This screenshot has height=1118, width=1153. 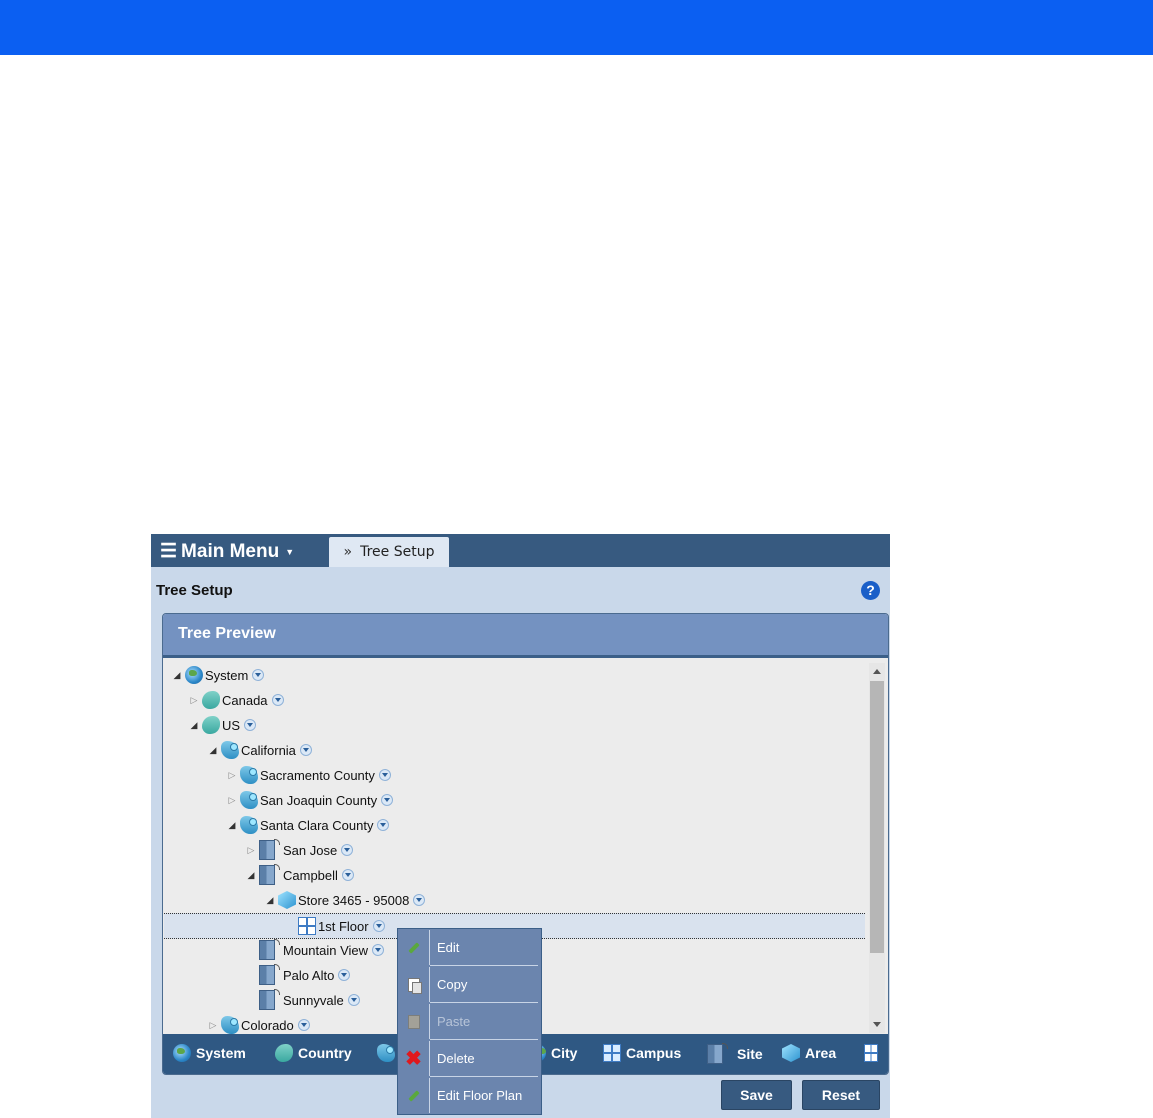 I want to click on menu-item-edit: Edit, so click(x=469, y=947).